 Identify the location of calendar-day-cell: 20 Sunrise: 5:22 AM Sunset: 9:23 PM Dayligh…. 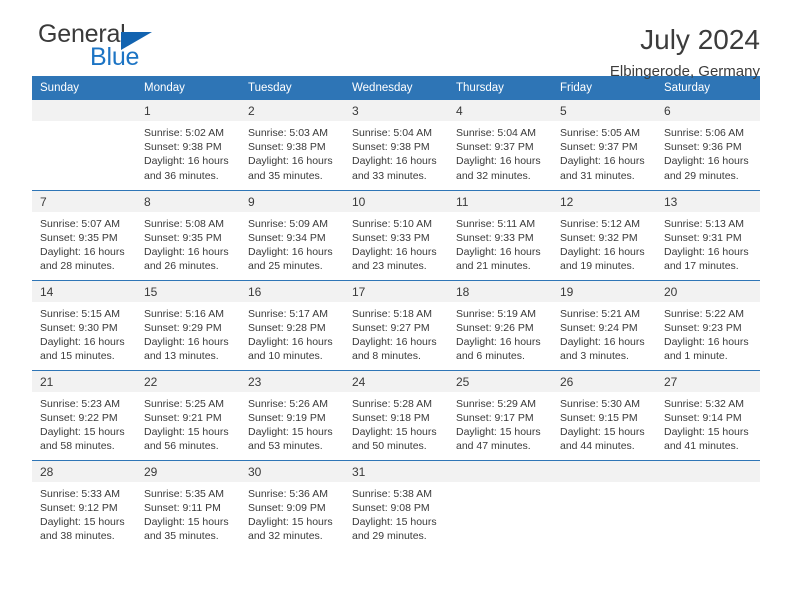
(708, 324).